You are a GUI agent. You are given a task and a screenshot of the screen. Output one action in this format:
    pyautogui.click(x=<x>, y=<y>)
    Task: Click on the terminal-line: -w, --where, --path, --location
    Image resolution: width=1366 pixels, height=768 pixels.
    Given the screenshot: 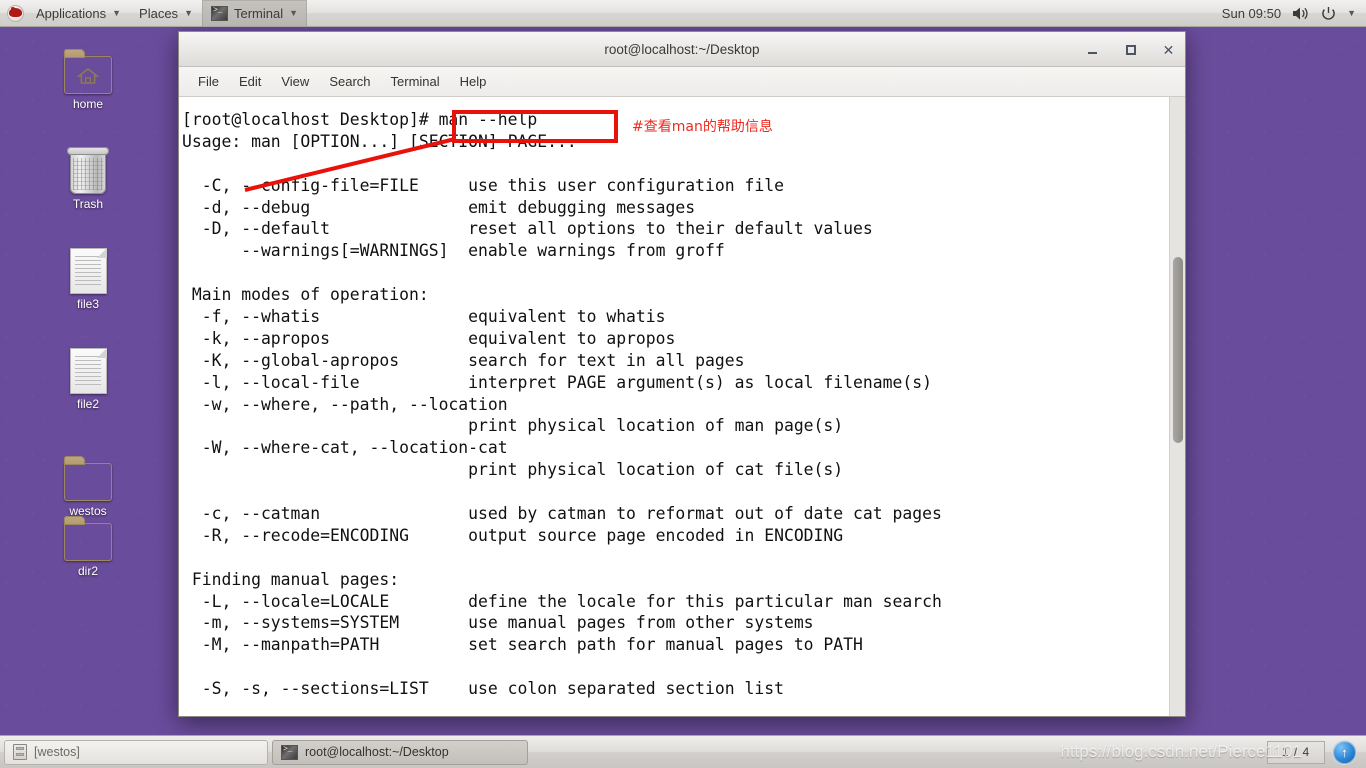 What is the action you would take?
    pyautogui.click(x=345, y=404)
    